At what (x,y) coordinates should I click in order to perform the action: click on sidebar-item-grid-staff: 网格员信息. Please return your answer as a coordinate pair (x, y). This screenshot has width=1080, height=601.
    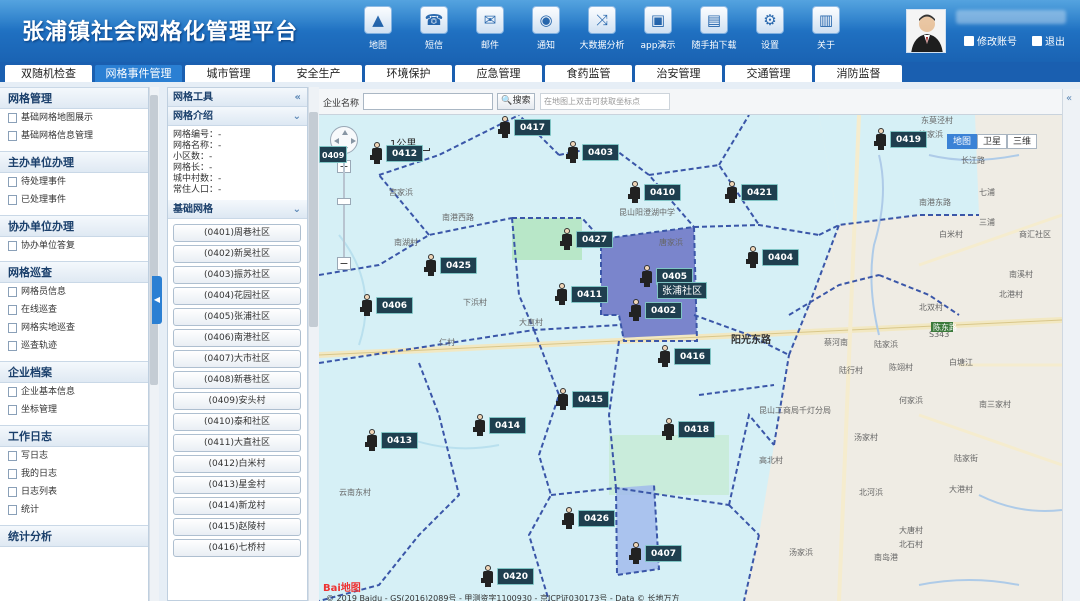
    Looking at the image, I should click on (74, 292).